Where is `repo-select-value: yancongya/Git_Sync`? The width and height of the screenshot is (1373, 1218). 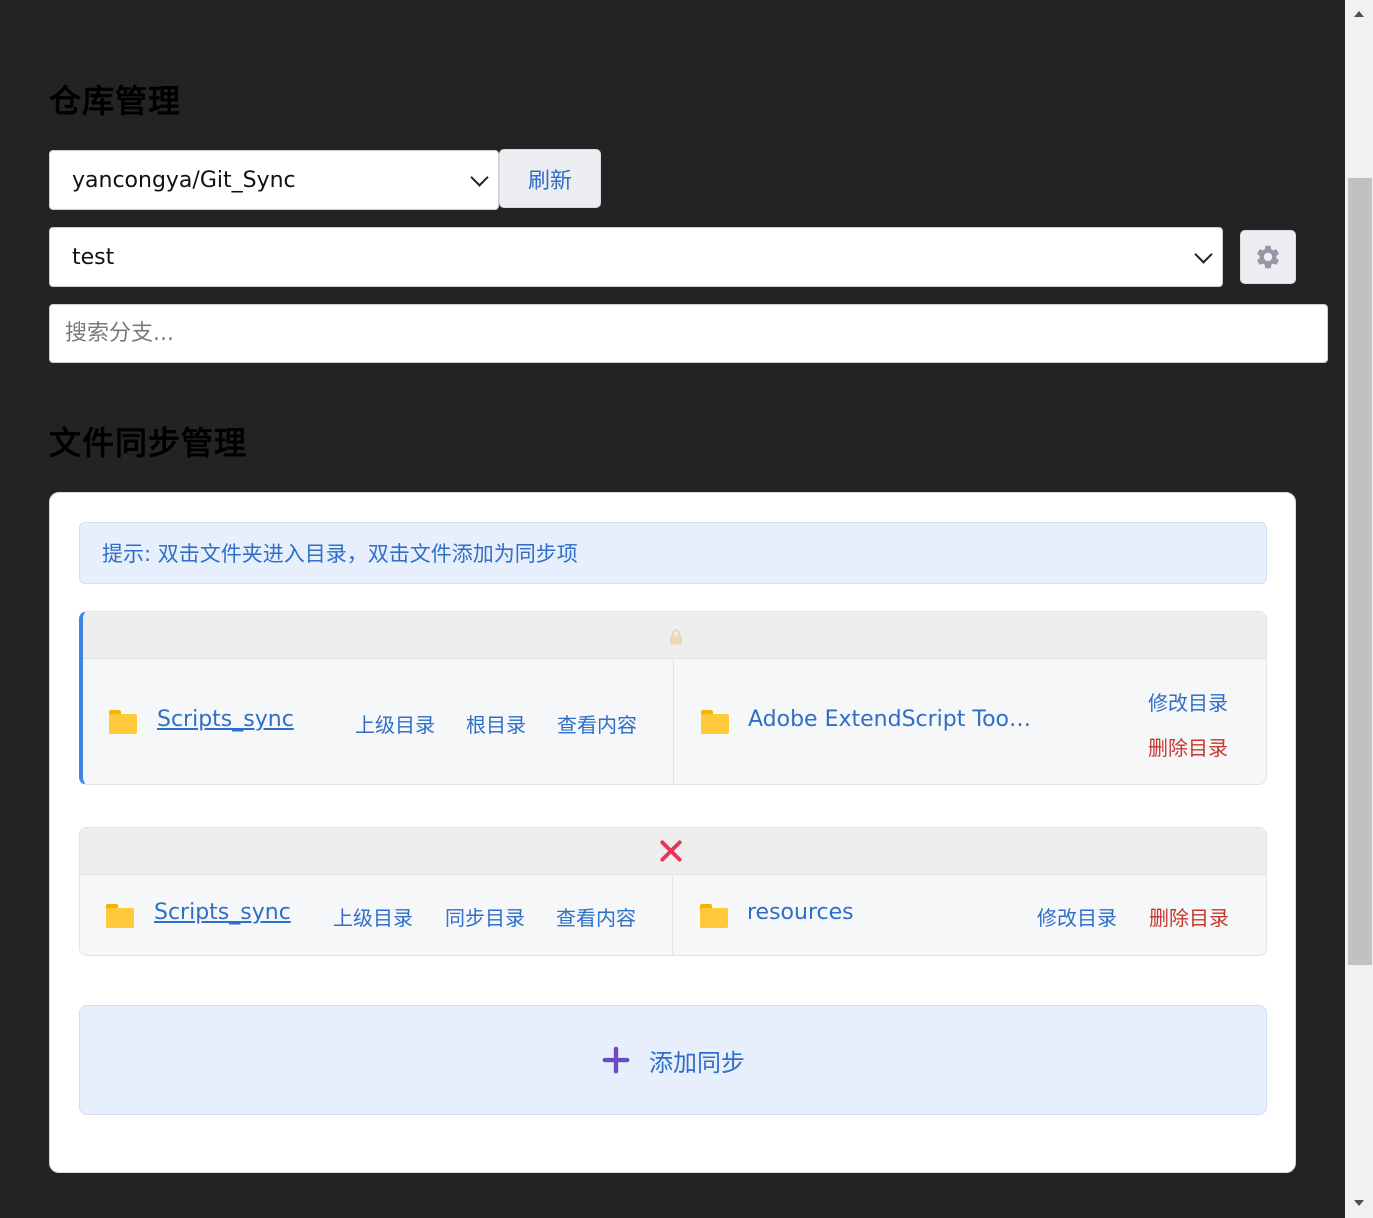 repo-select-value: yancongya/Git_Sync is located at coordinates (184, 180).